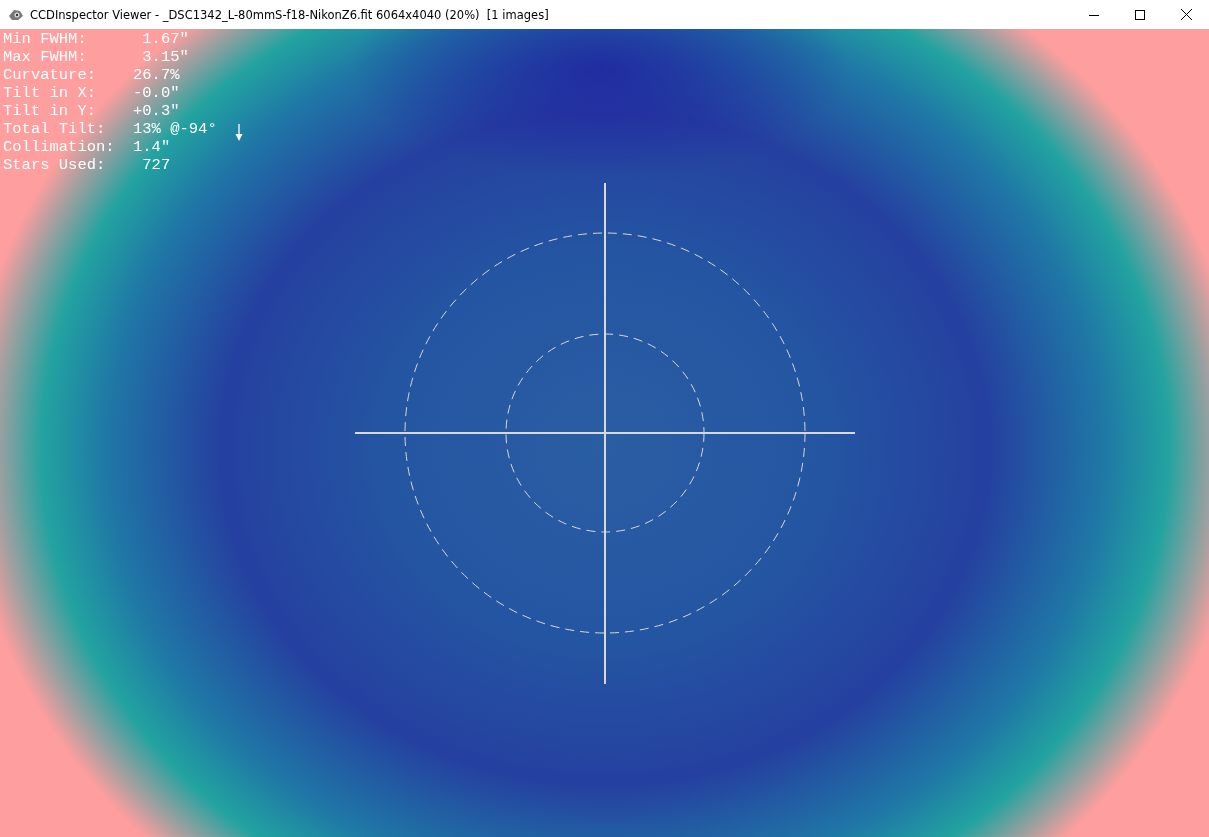 This screenshot has width=1209, height=837. I want to click on stat-value: 1.4", so click(152, 147).